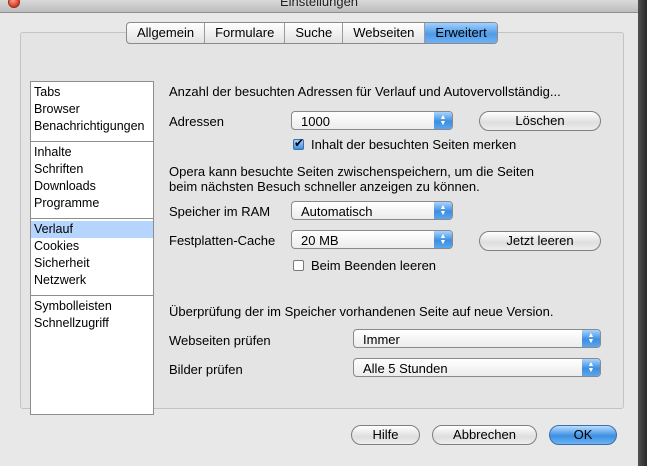 Image resolution: width=647 pixels, height=466 pixels. I want to click on check-images-select: Alle 5 Stunden ▲ ▼, so click(477, 367).